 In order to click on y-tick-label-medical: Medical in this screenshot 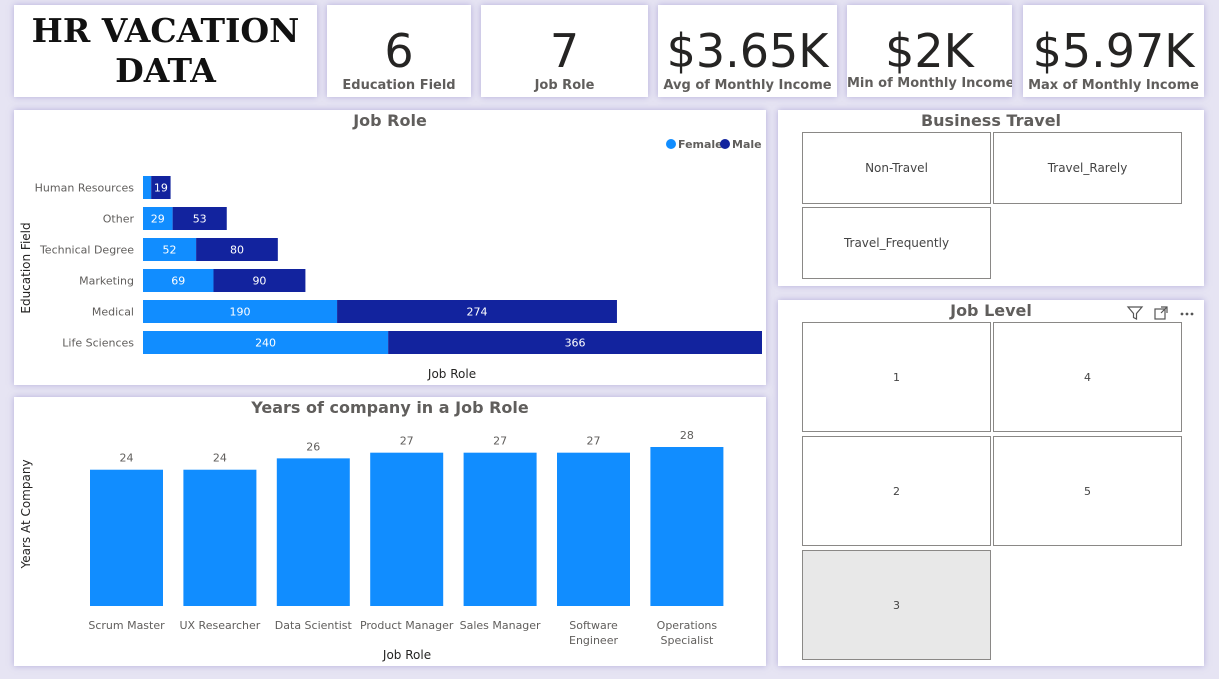, I will do `click(113, 312)`.